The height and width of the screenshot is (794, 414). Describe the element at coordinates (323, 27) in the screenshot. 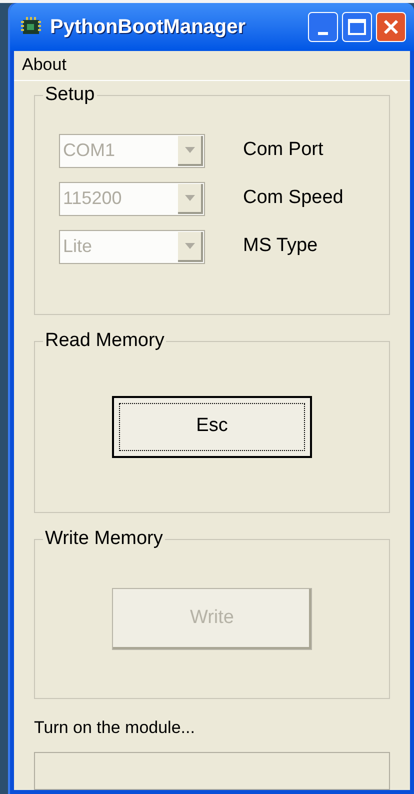

I see `minimize-button` at that location.